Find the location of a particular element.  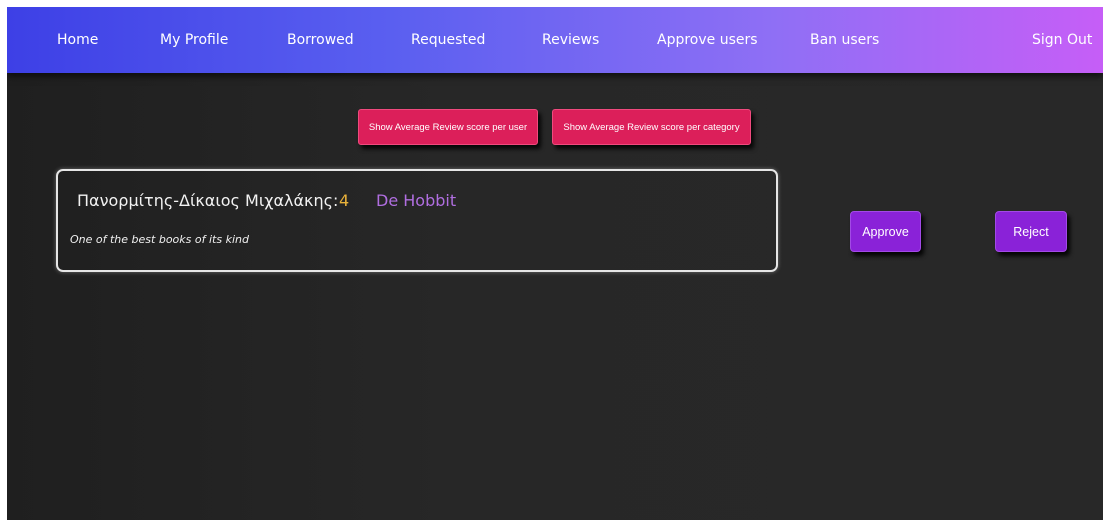

avg-score-per-category-button: Show Average Review score per category is located at coordinates (651, 127).